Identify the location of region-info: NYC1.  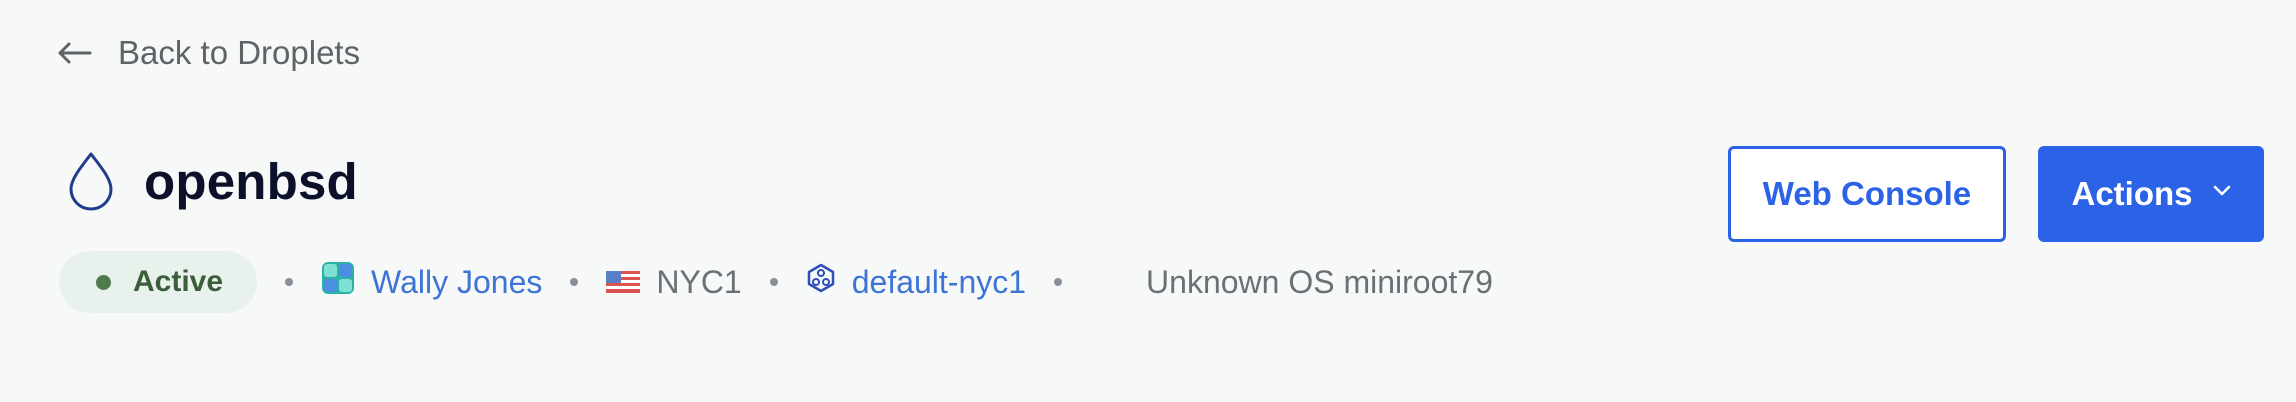
(674, 282).